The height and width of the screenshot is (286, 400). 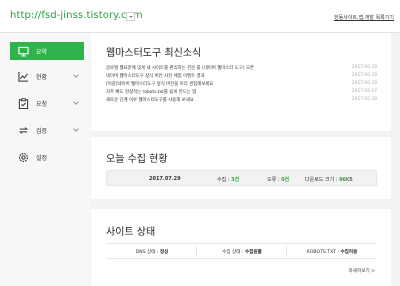 What do you see at coordinates (137, 159) in the screenshot?
I see `today-stats-title: 오늘 수집 현황` at bounding box center [137, 159].